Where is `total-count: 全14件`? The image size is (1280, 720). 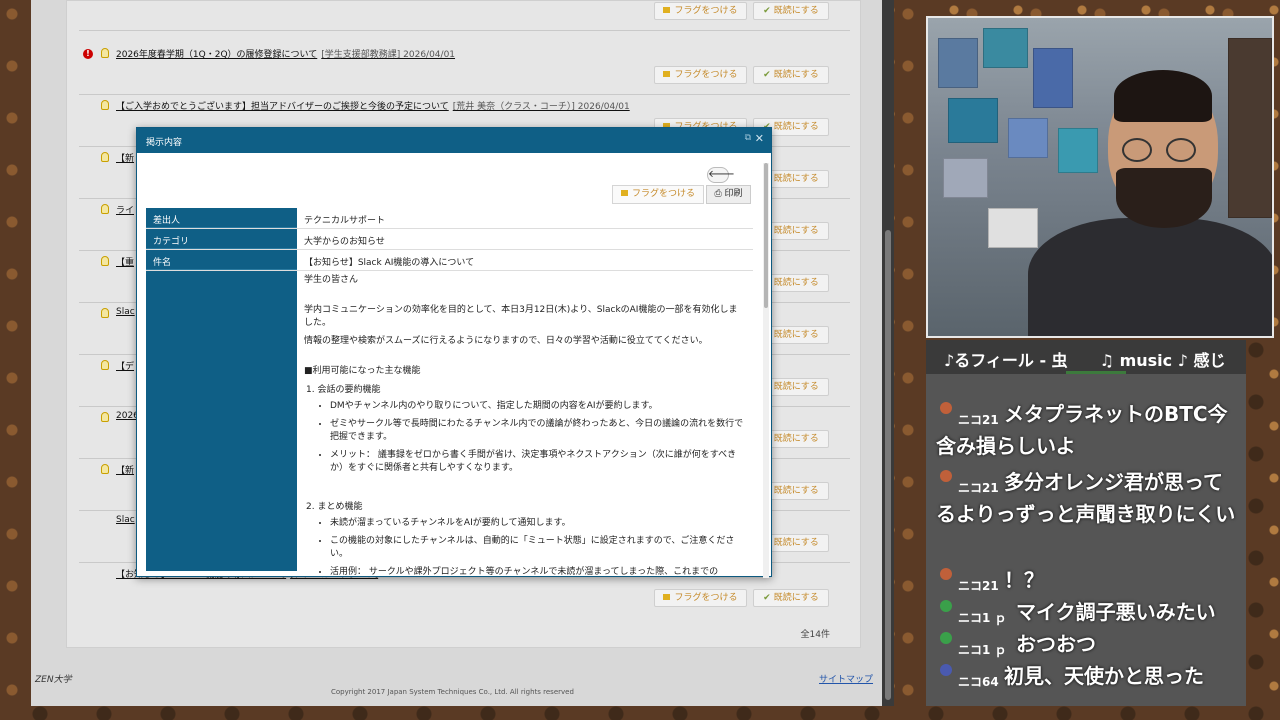 total-count: 全14件 is located at coordinates (815, 635).